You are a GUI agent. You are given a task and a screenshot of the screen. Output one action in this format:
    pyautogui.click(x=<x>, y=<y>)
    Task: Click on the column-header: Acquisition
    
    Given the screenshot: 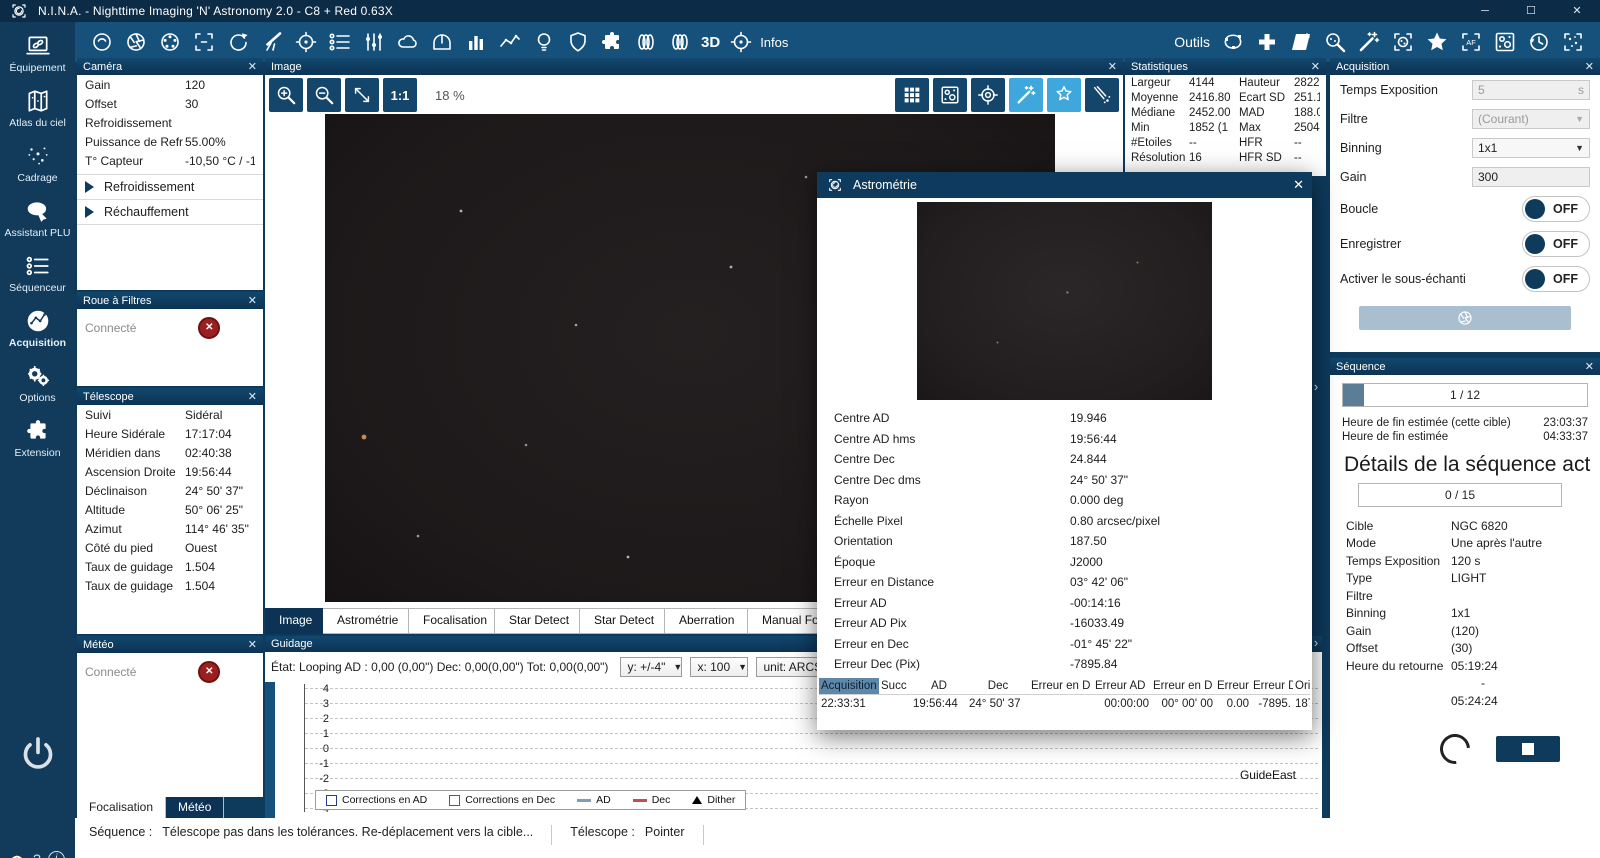 What is the action you would take?
    pyautogui.click(x=849, y=686)
    